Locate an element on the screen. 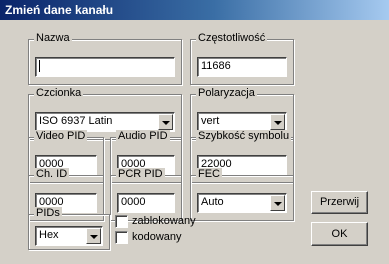 The height and width of the screenshot is (264, 389). fec-label: FEC is located at coordinates (209, 174).